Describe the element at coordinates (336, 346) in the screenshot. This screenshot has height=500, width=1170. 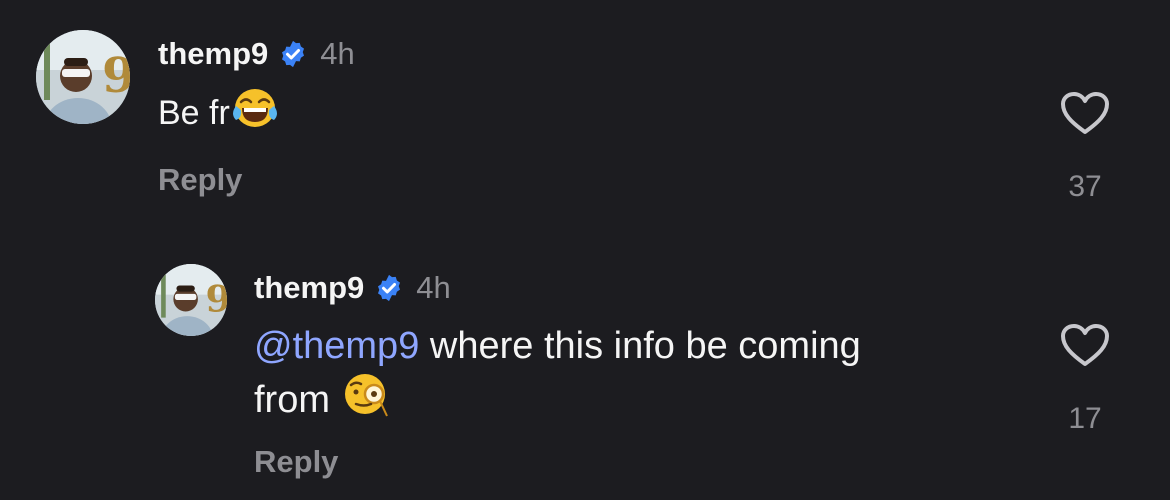
I see `mention-link: @themp9` at that location.